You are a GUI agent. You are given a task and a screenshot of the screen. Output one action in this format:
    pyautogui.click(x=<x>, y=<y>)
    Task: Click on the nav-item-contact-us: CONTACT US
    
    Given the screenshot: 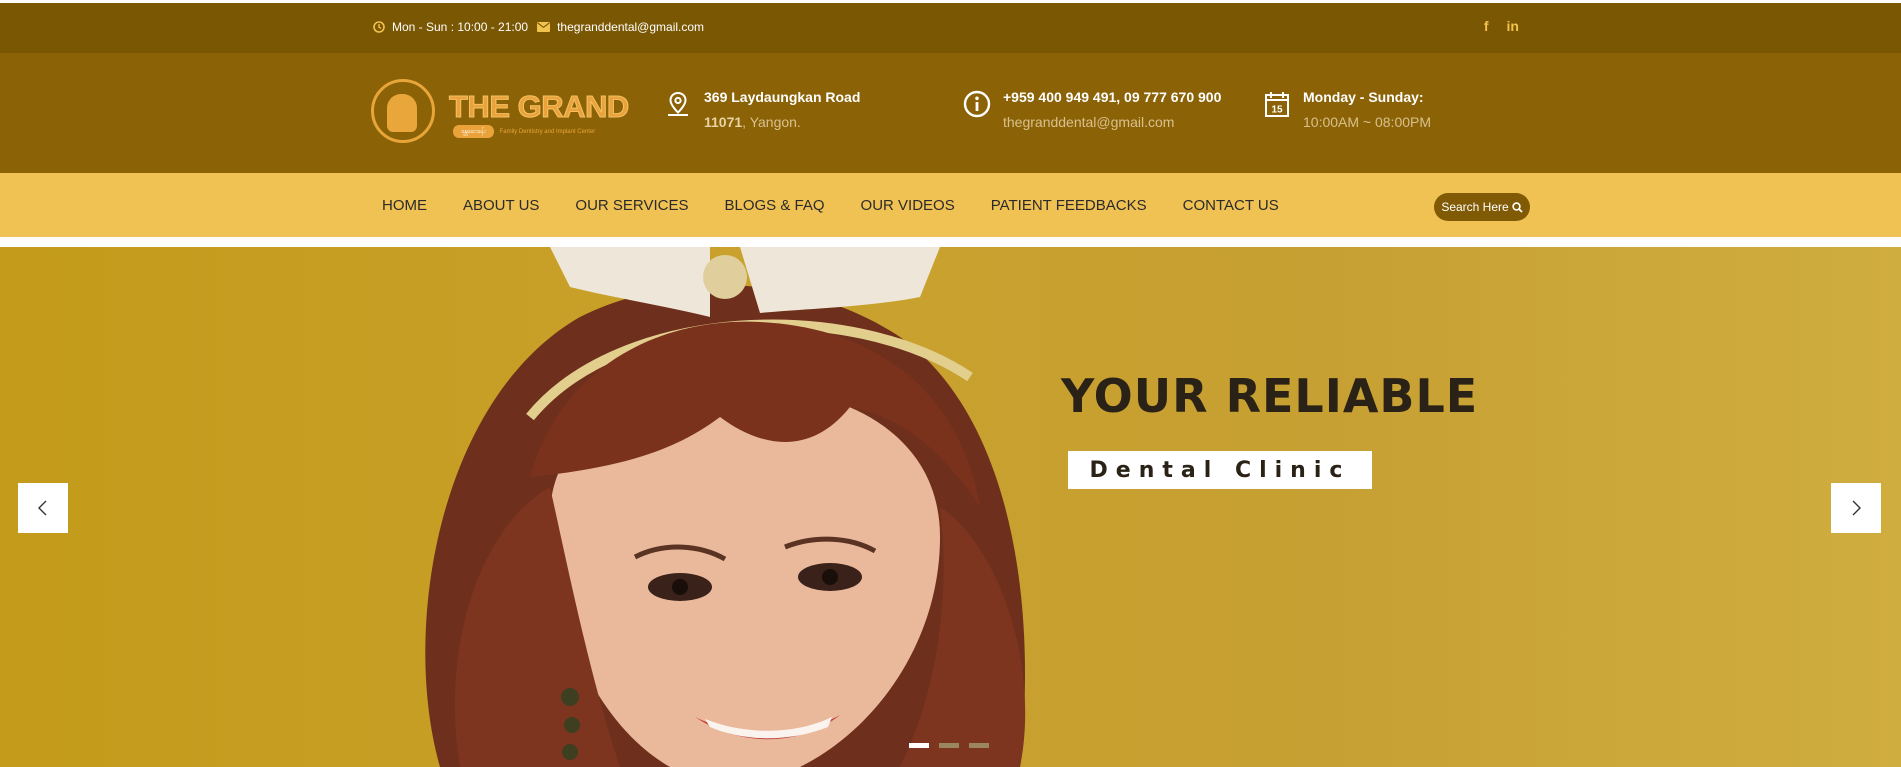 What is the action you would take?
    pyautogui.click(x=1231, y=205)
    